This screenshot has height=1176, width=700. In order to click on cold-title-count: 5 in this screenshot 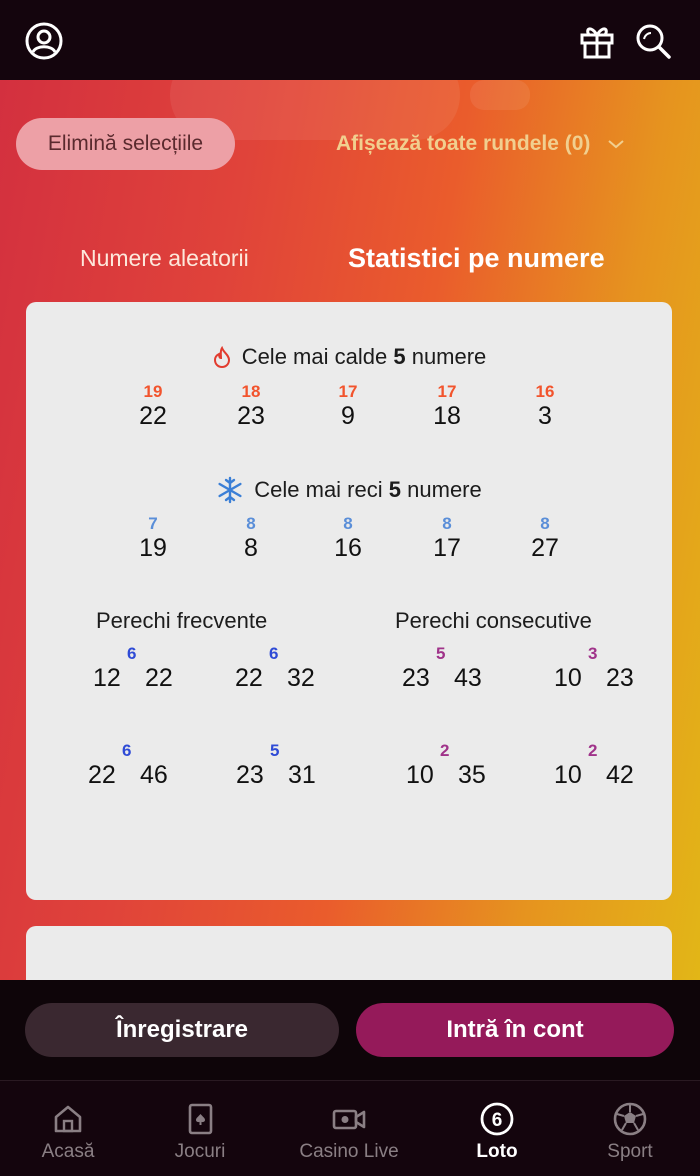, I will do `click(395, 489)`.